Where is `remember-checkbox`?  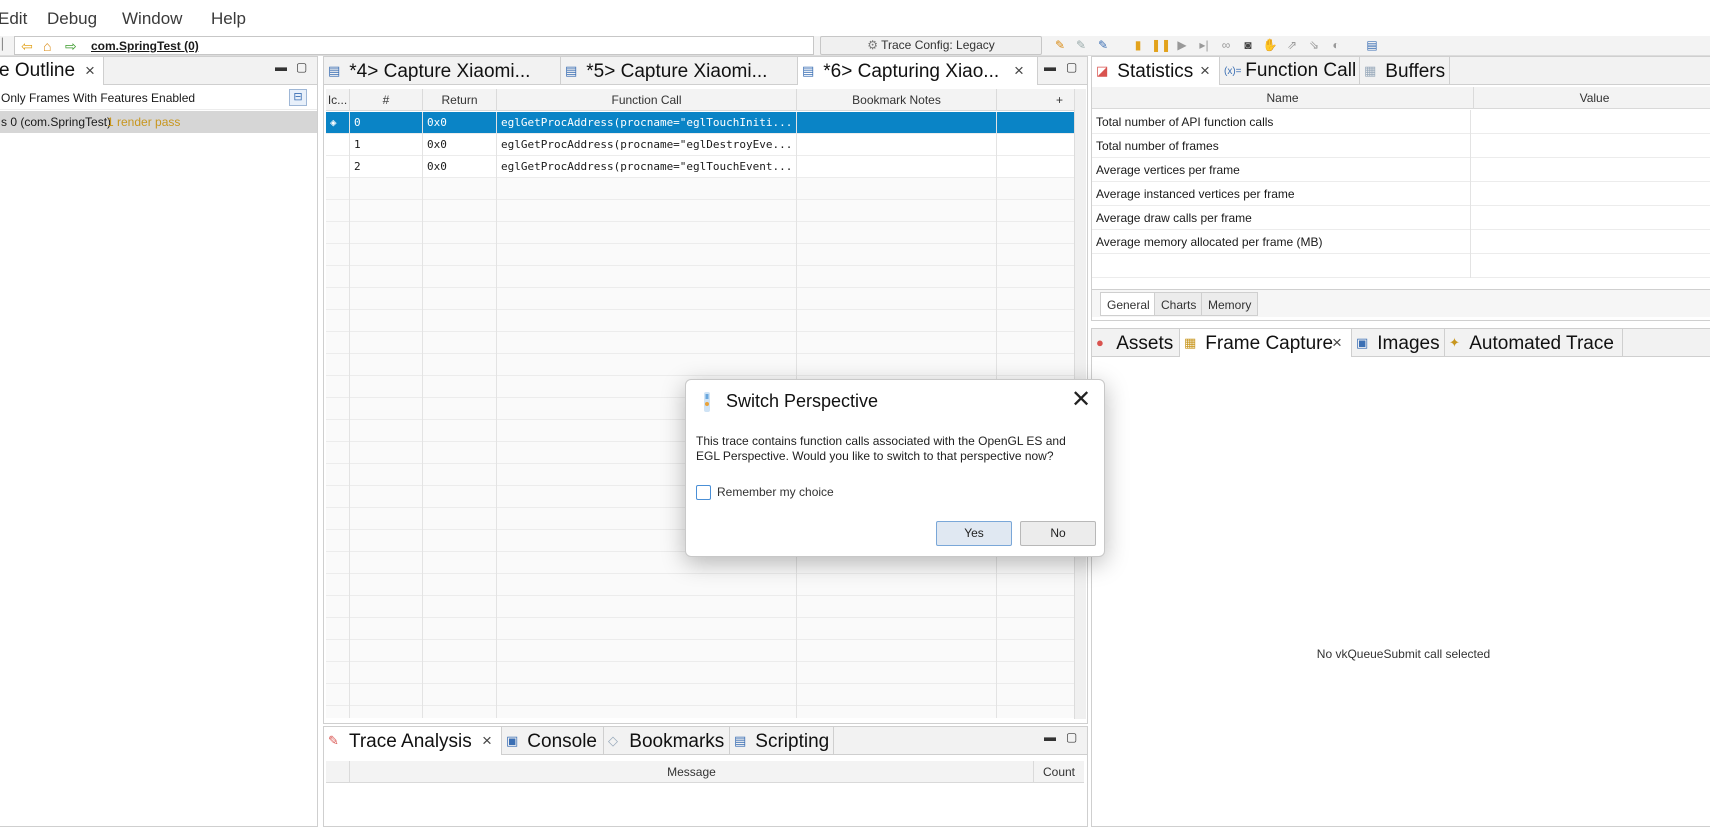
remember-checkbox is located at coordinates (703, 492).